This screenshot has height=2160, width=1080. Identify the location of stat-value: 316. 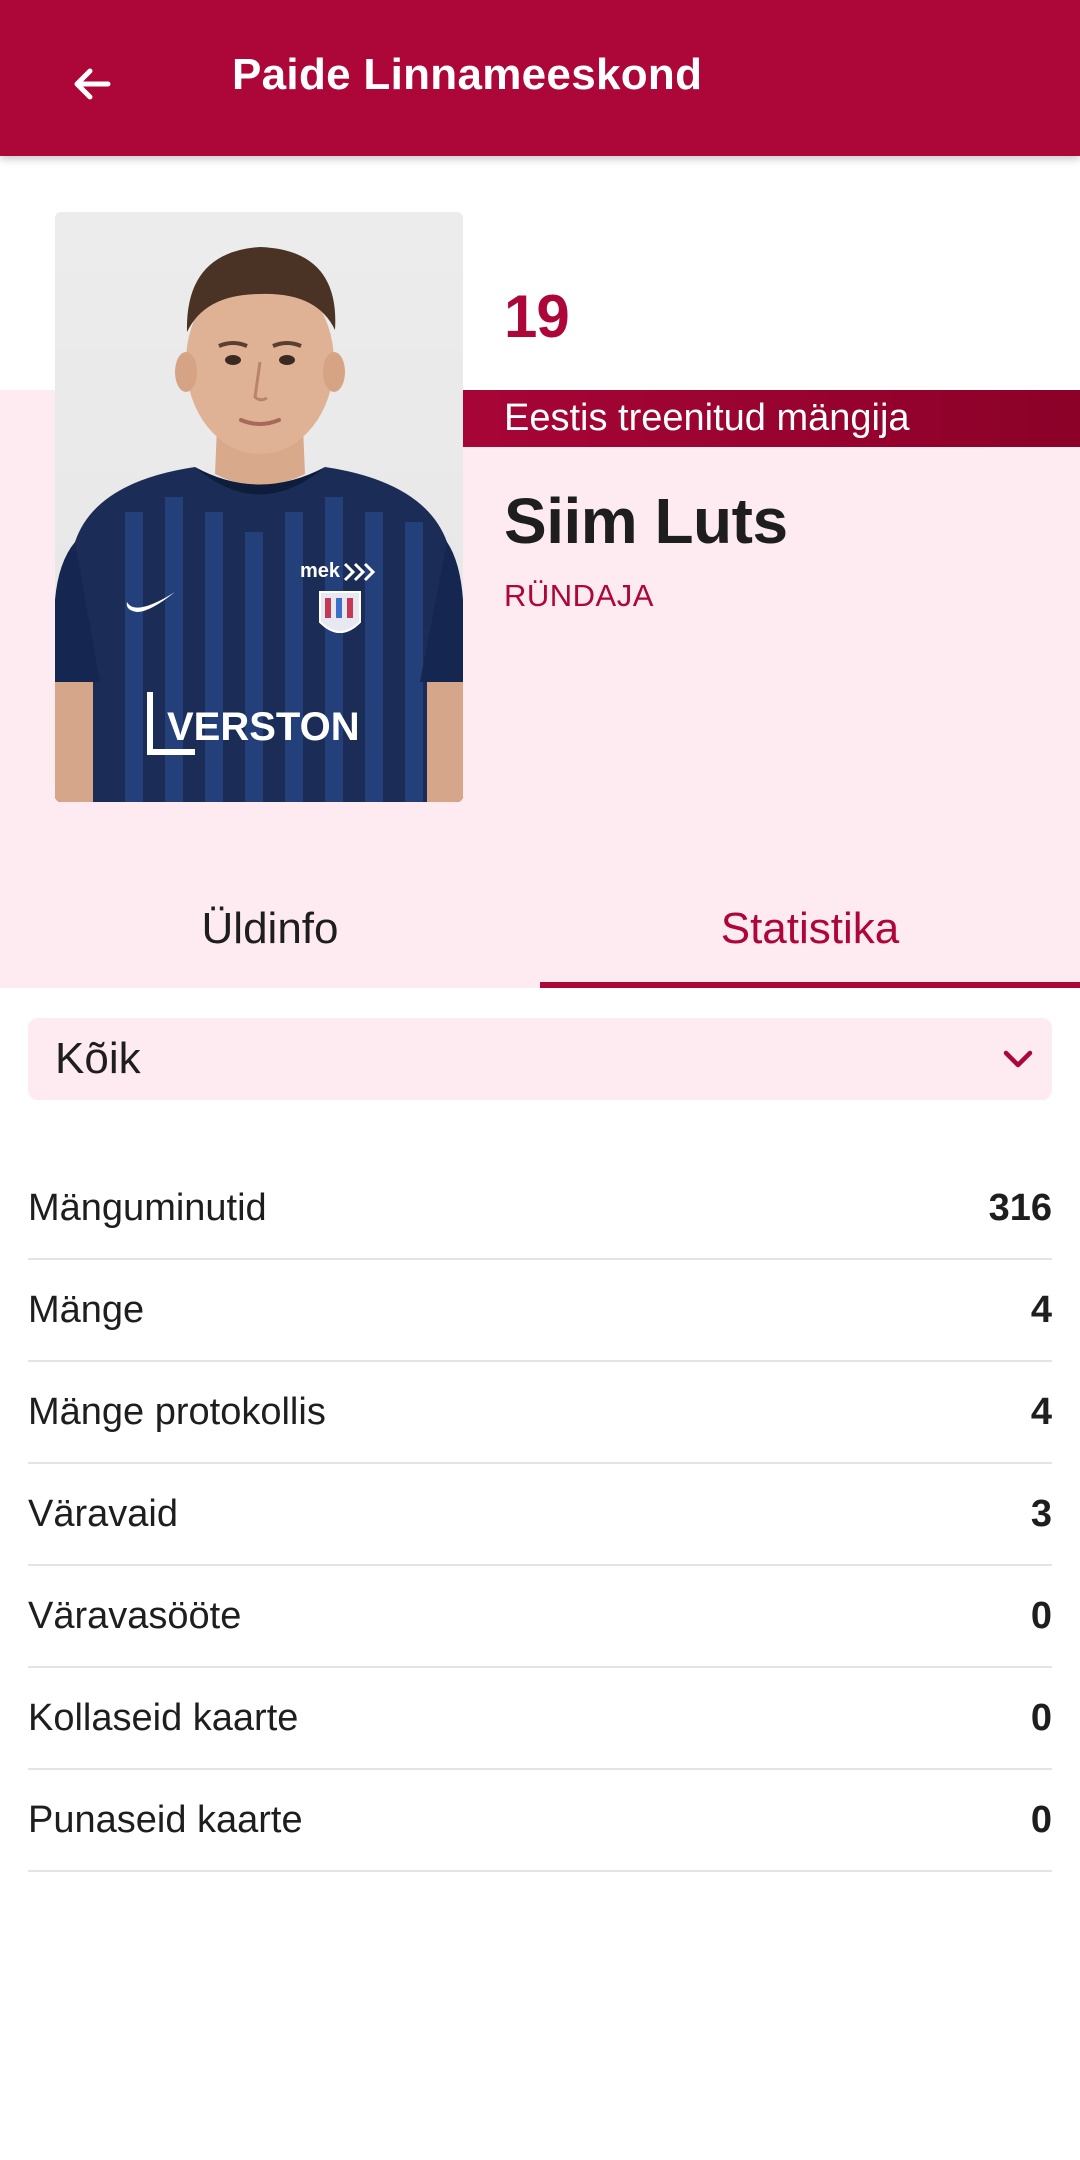
(1020, 1207).